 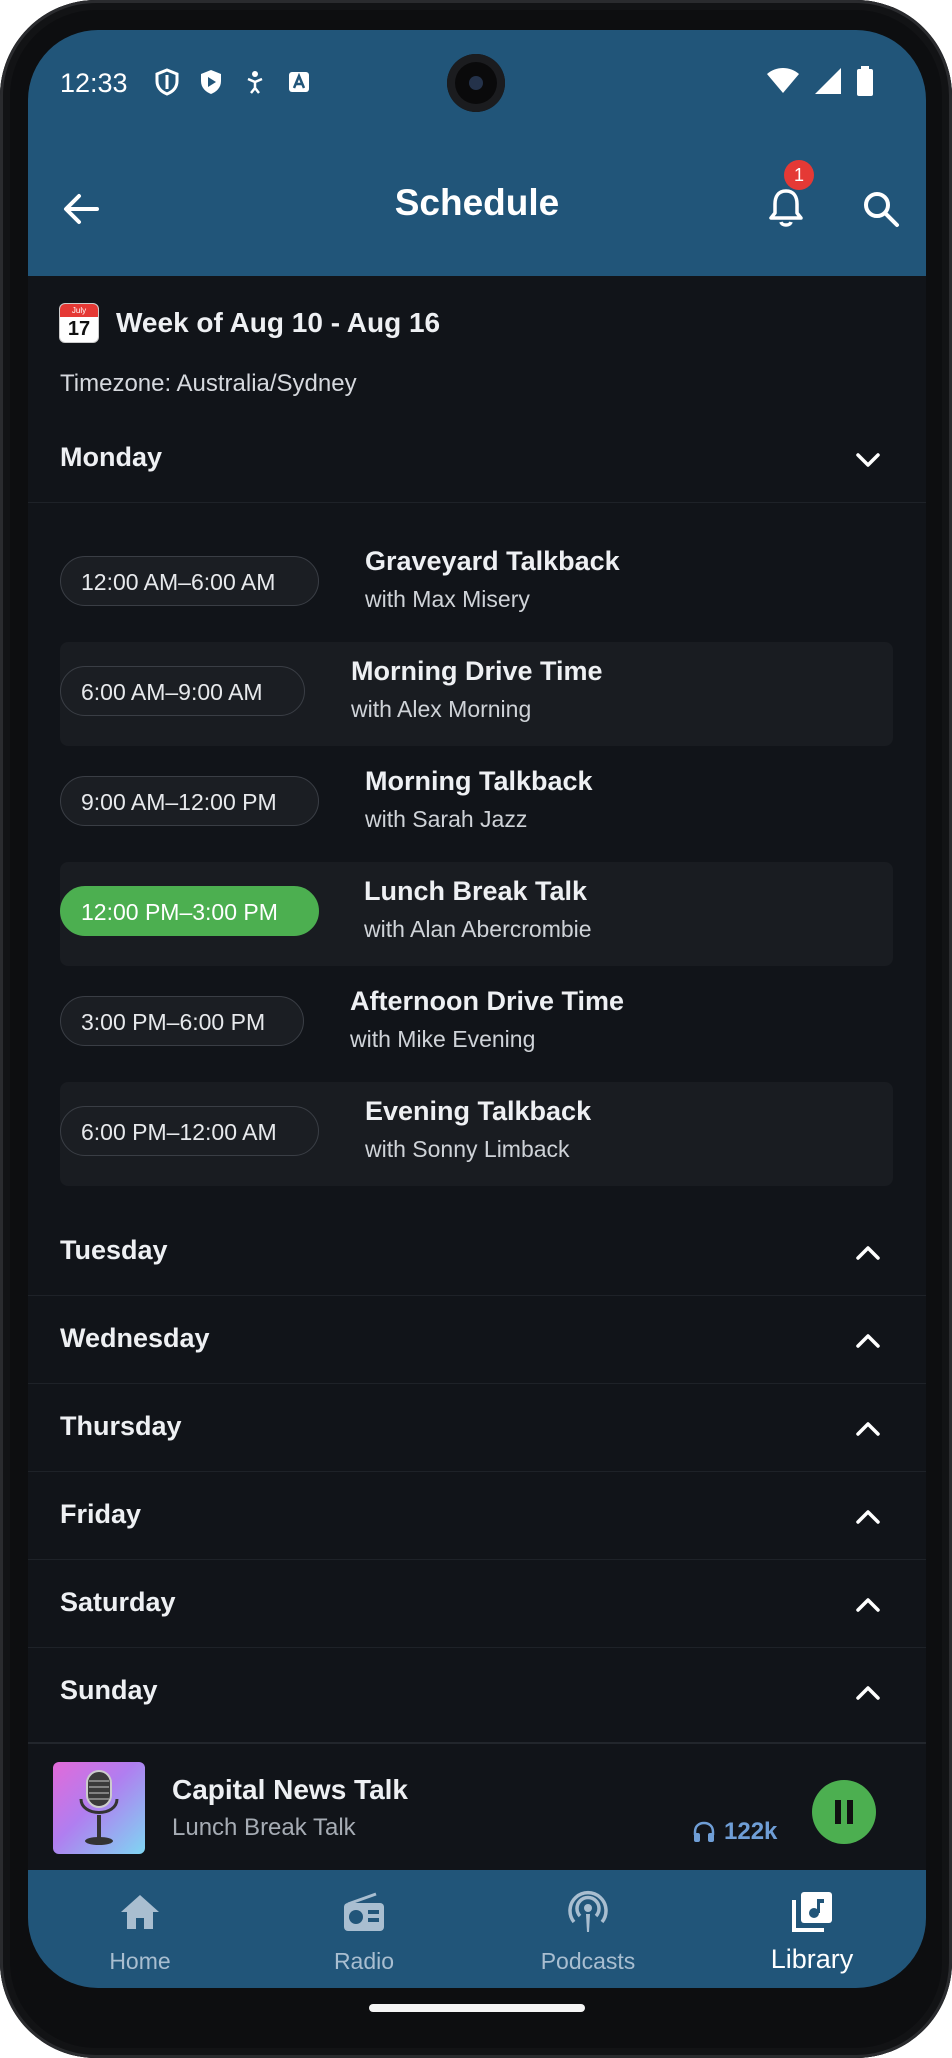 I want to click on a-box-icon, so click(x=299, y=82).